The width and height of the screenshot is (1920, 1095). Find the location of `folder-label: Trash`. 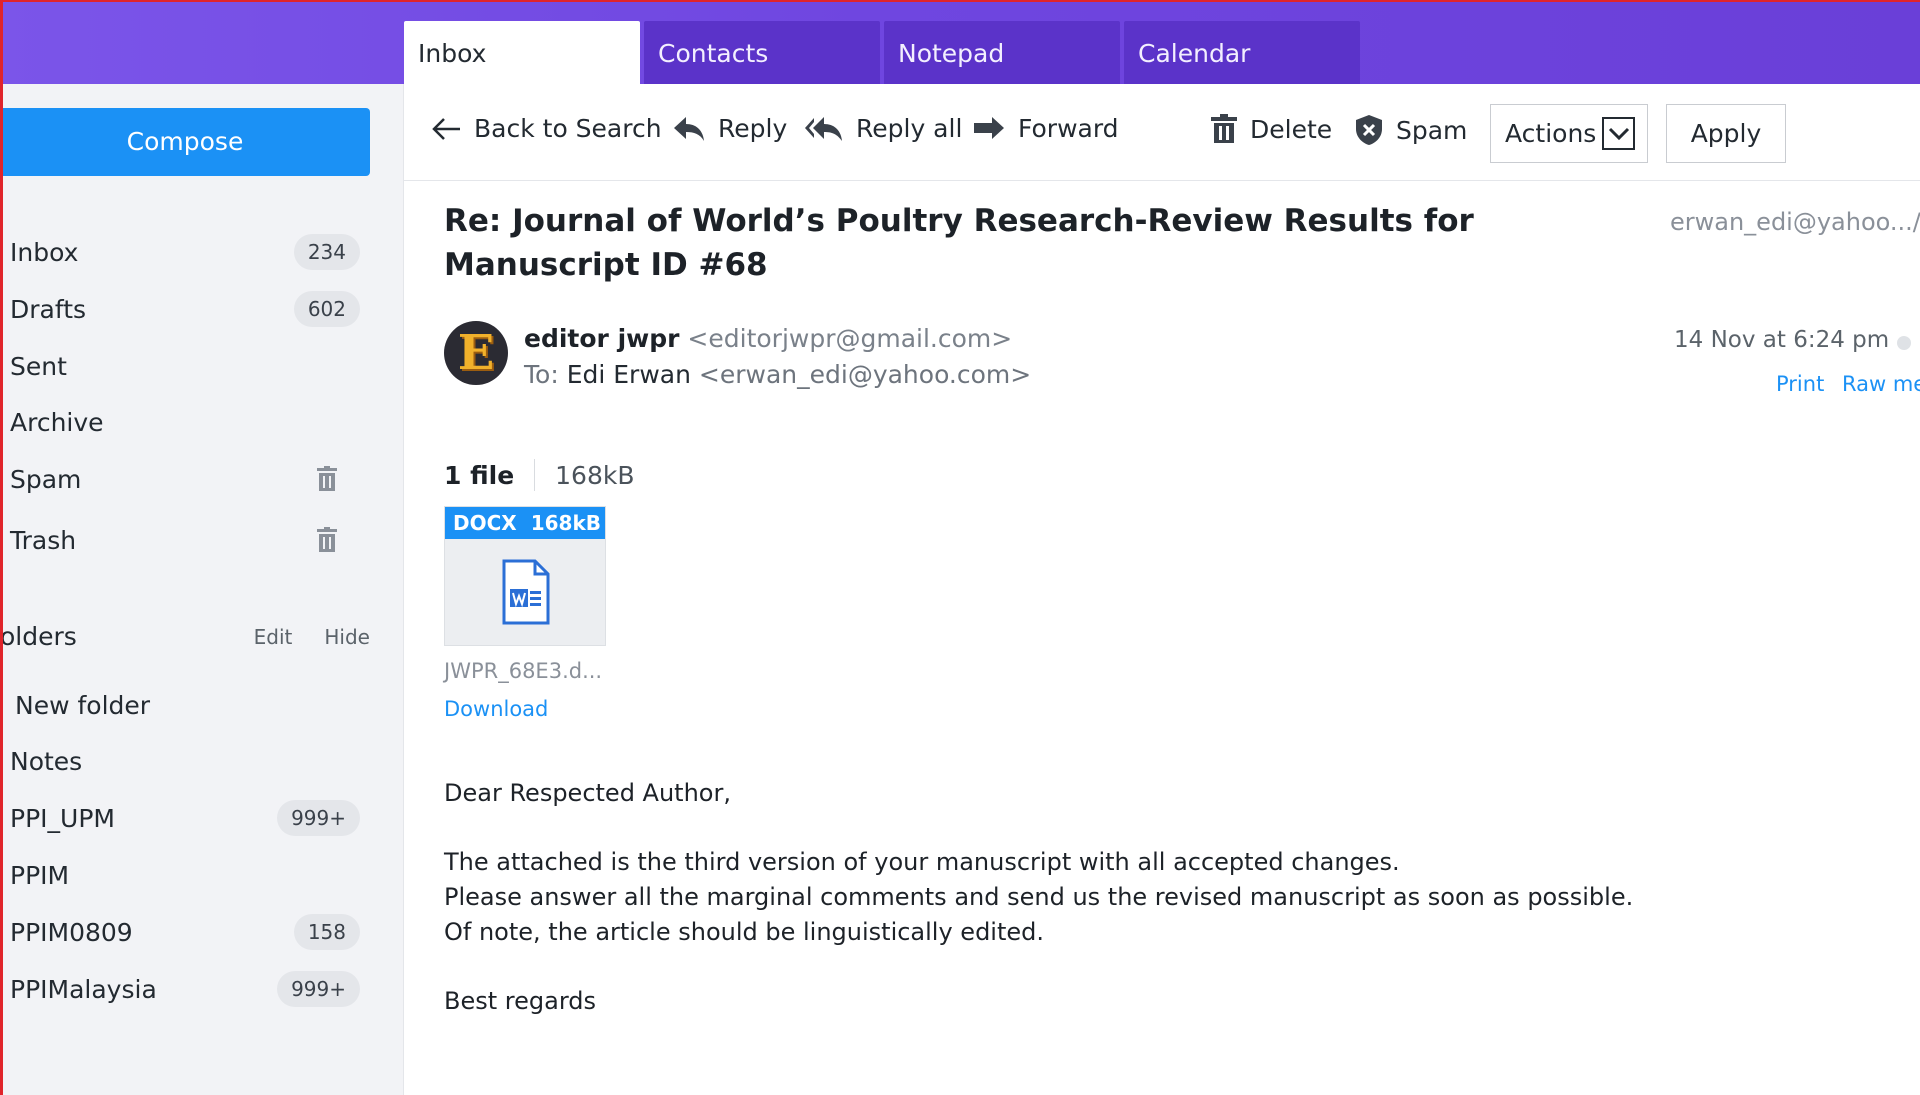

folder-label: Trash is located at coordinates (43, 540).